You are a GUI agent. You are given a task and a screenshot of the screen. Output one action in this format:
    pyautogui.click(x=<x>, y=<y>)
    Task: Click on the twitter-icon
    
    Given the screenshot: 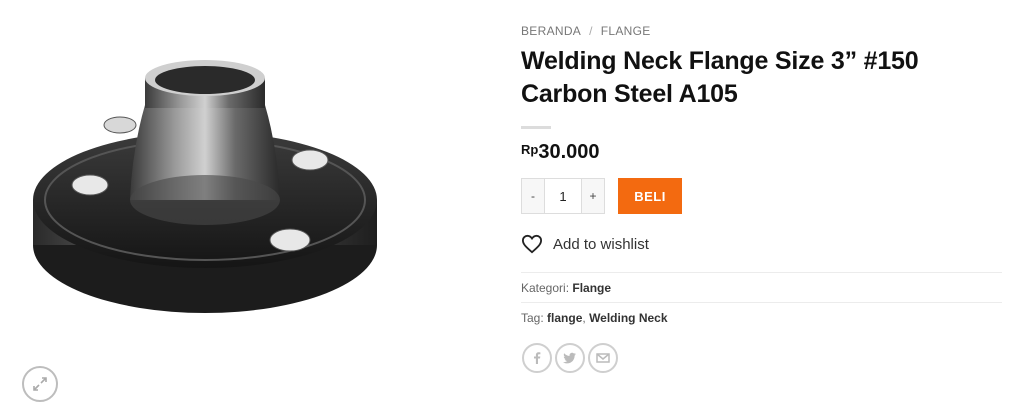 What is the action you would take?
    pyautogui.click(x=569, y=358)
    